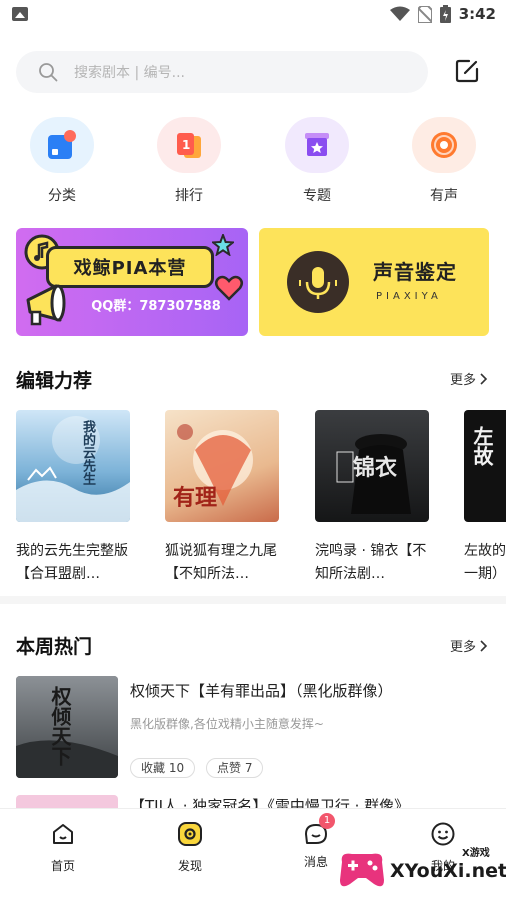  What do you see at coordinates (467, 71) in the screenshot?
I see `edit-icon` at bounding box center [467, 71].